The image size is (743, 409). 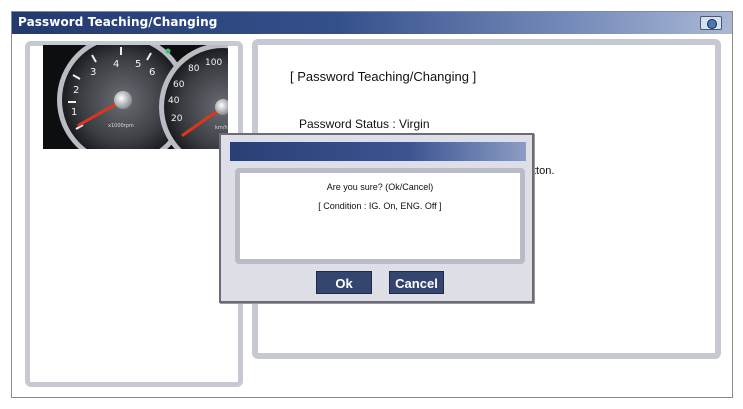 What do you see at coordinates (378, 151) in the screenshot?
I see `dialog-title-bar` at bounding box center [378, 151].